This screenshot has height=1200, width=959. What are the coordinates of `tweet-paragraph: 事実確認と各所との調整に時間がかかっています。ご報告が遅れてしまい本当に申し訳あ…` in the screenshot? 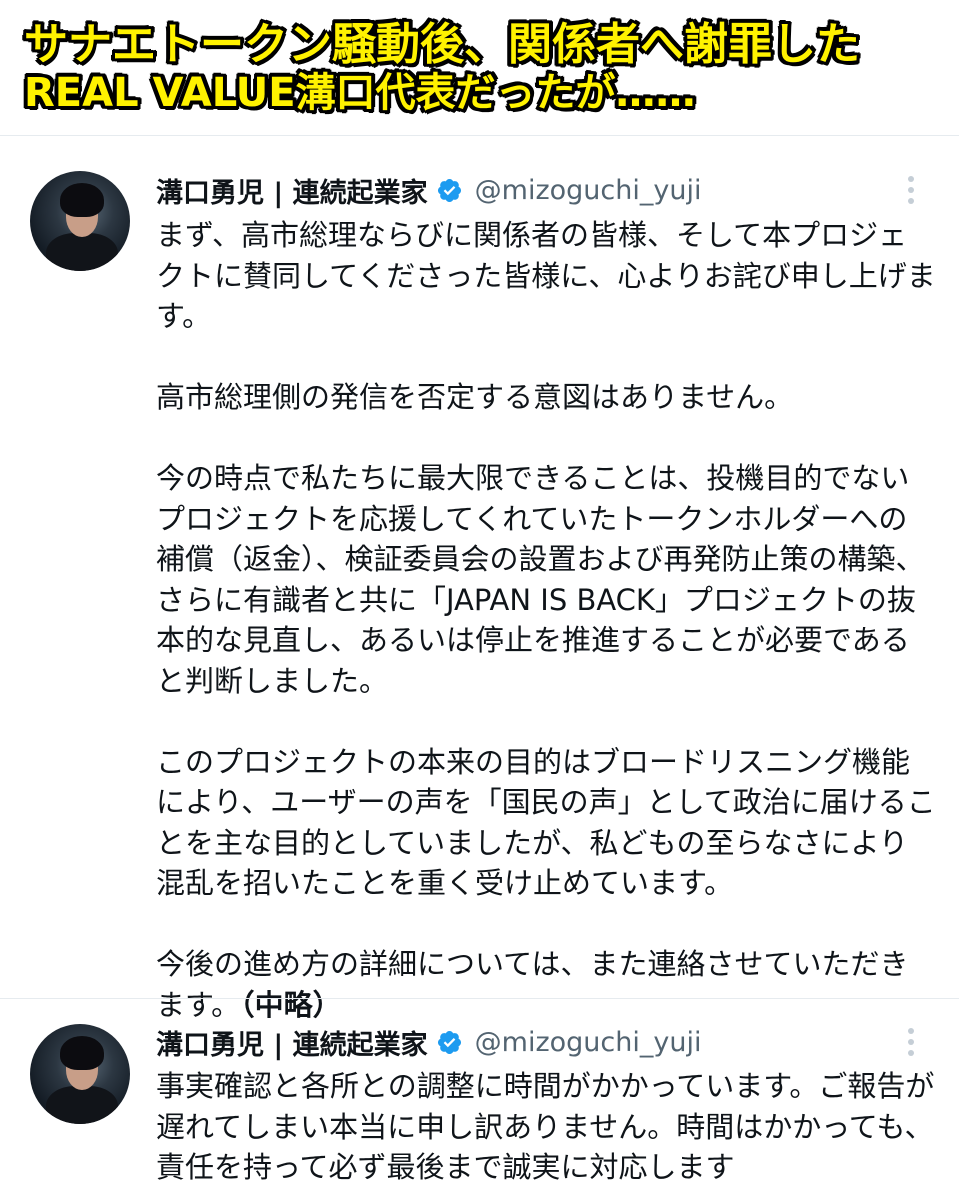 It's located at (545, 1126).